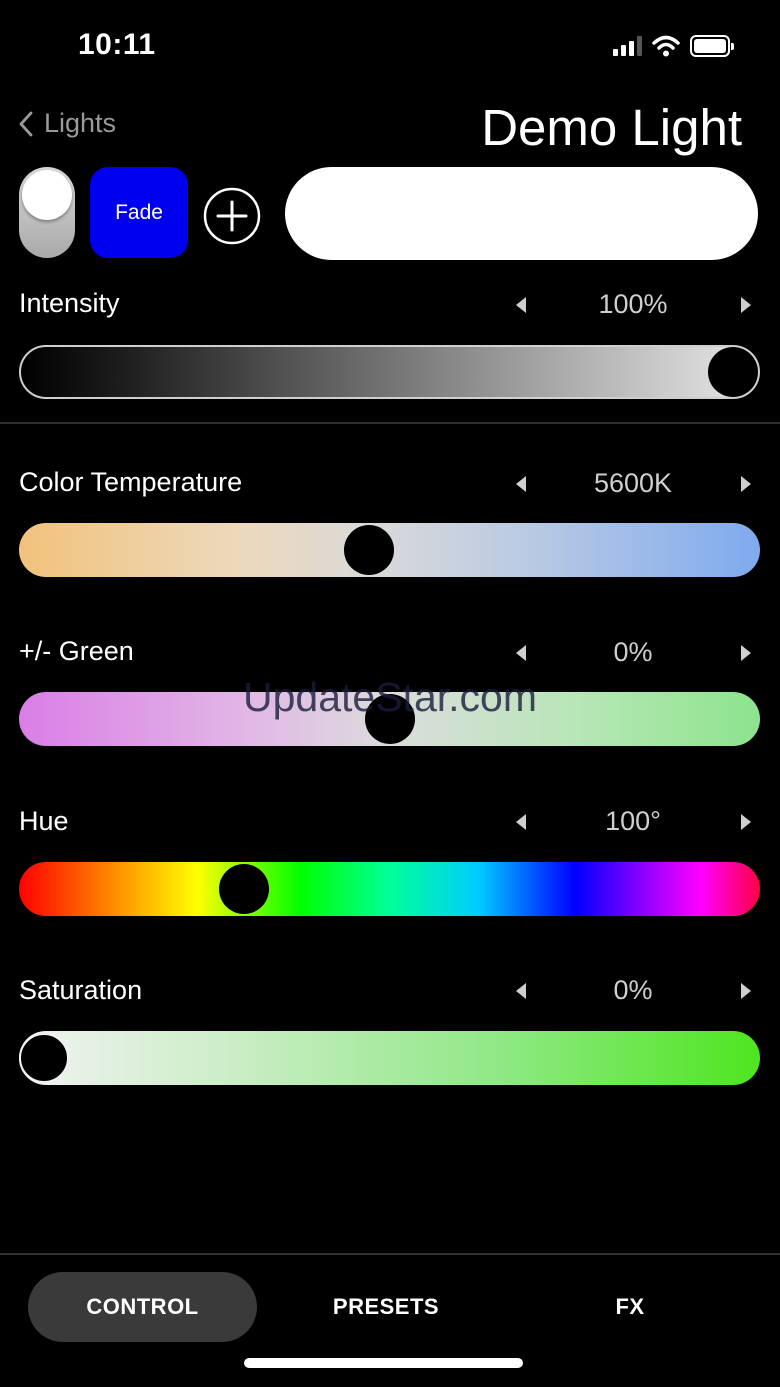  Describe the element at coordinates (633, 483) in the screenshot. I see `temperature-value: 5600K` at that location.